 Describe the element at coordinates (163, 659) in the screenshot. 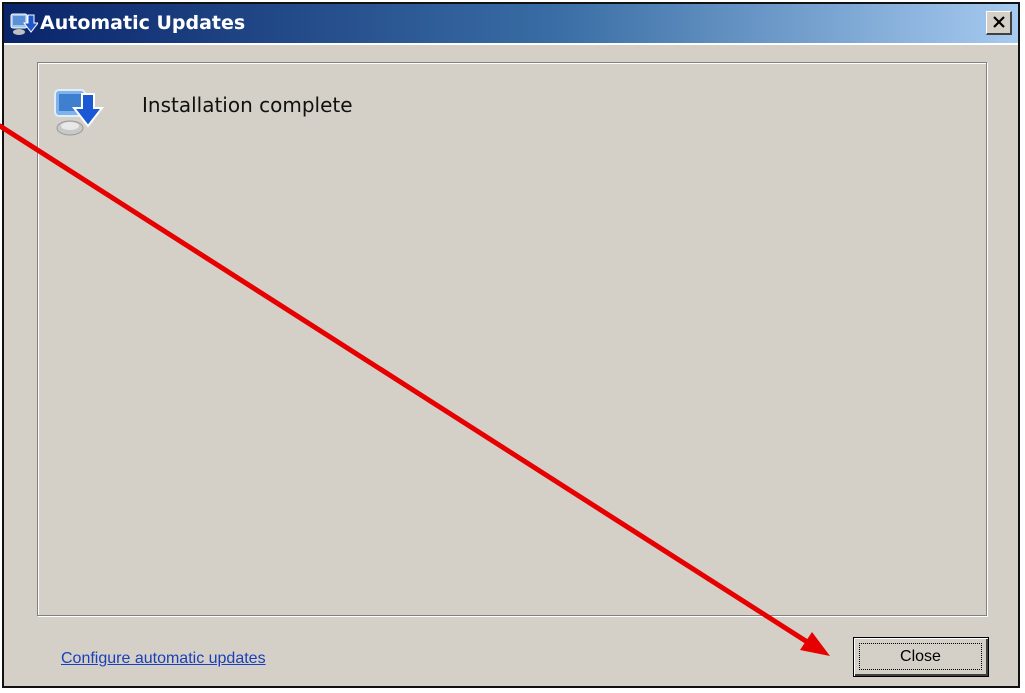

I see `configure-automatic-updates-link: Configure automatic updates` at that location.